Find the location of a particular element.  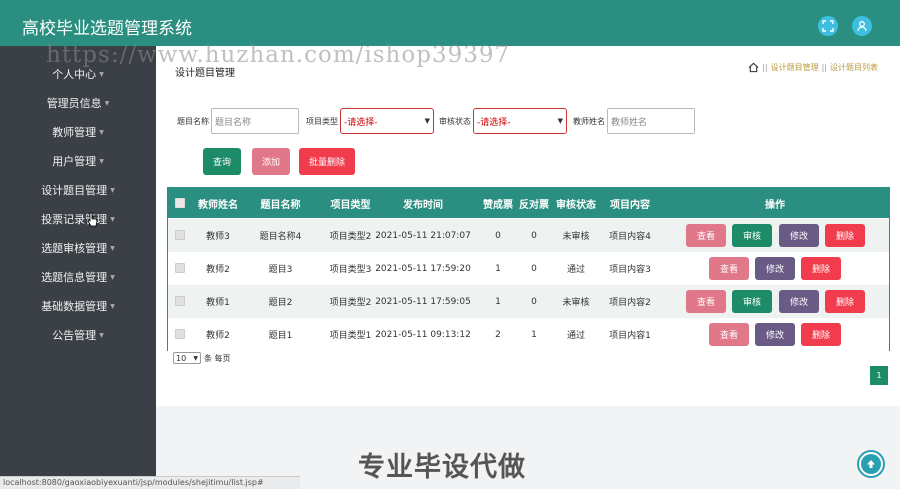

sidebar-item-teacher: 教师管理 ▼ is located at coordinates (78, 132).